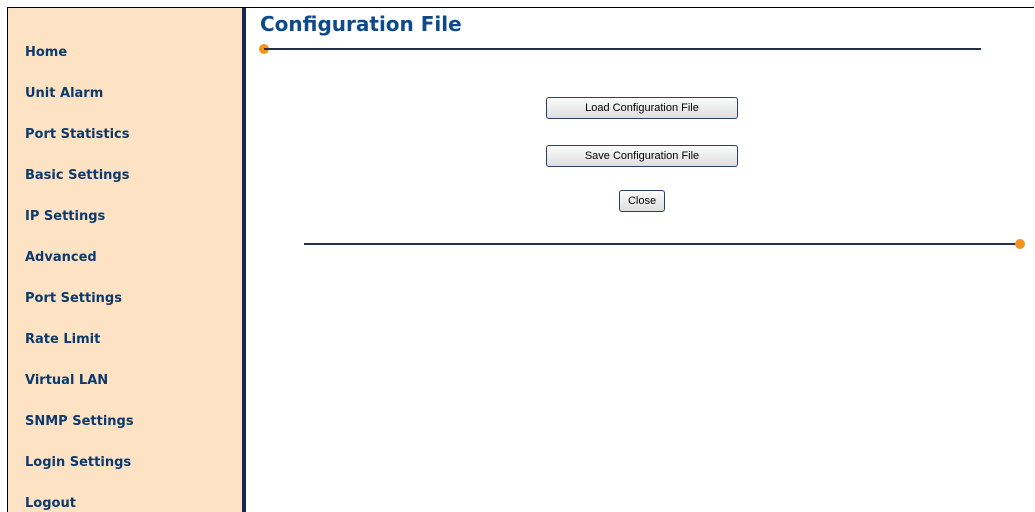 This screenshot has height=512, width=1035. I want to click on sidebar-item-port-settings: Port Settings, so click(73, 299).